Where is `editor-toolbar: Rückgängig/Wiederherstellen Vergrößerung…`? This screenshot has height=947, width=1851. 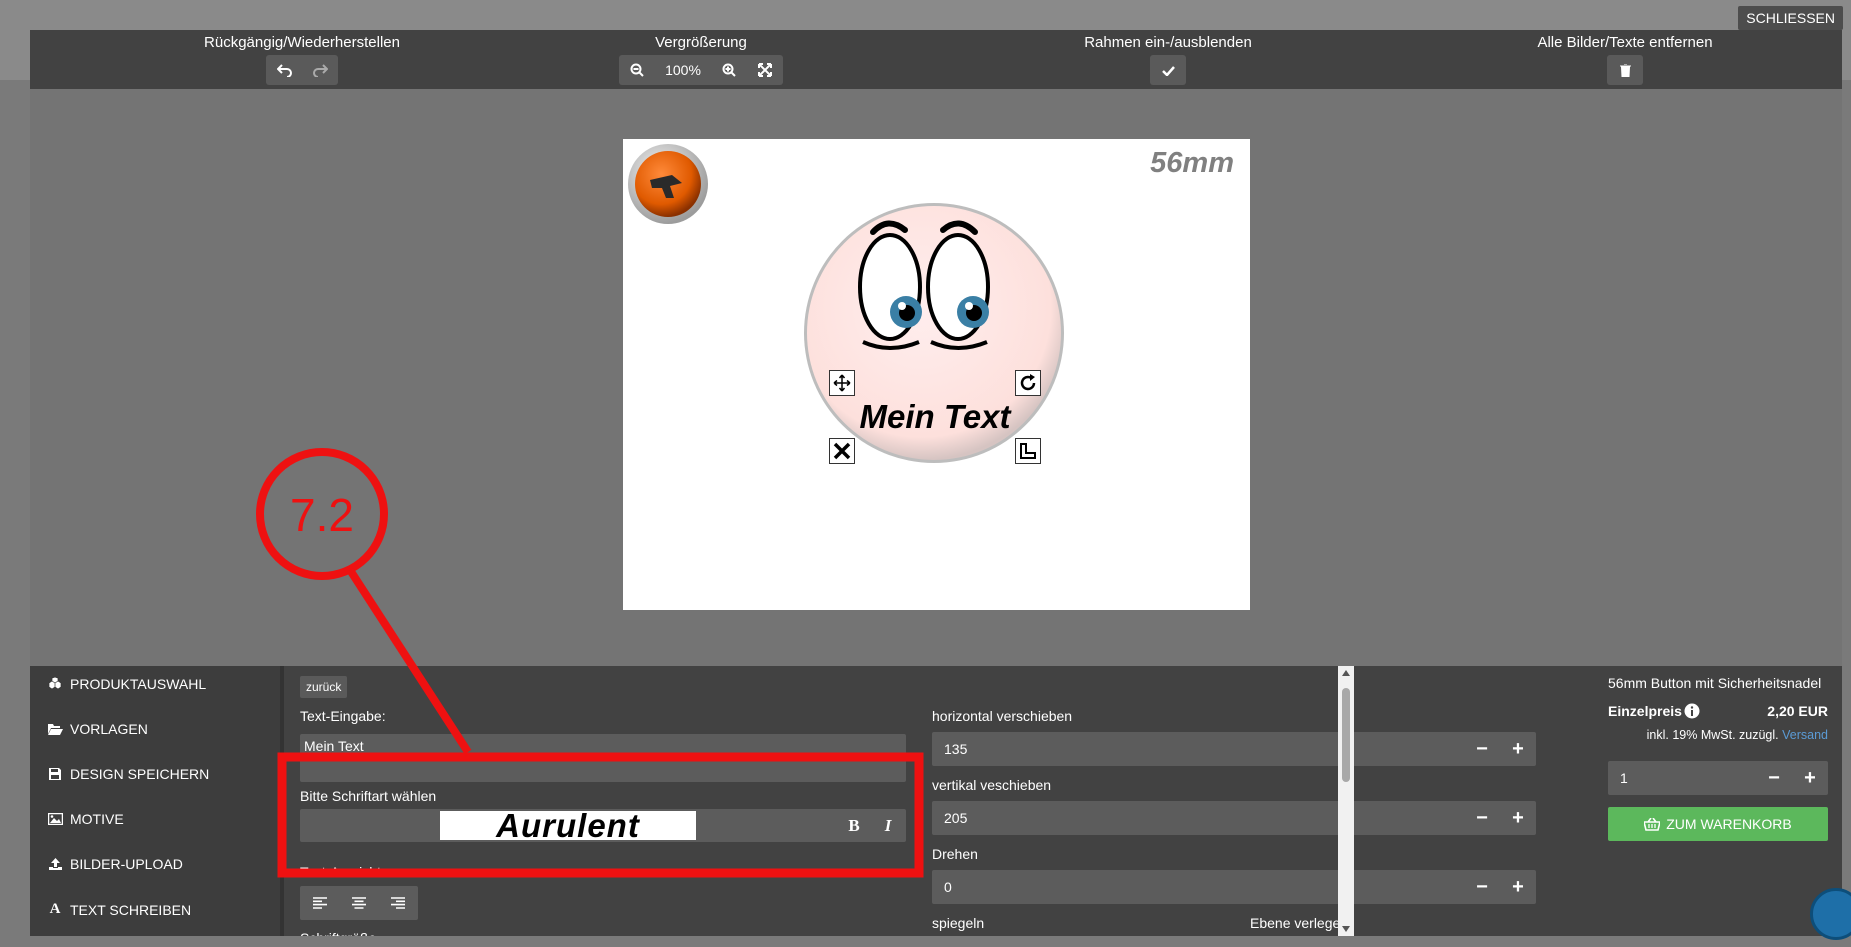 editor-toolbar: Rückgängig/Wiederherstellen Vergrößerung… is located at coordinates (936, 59).